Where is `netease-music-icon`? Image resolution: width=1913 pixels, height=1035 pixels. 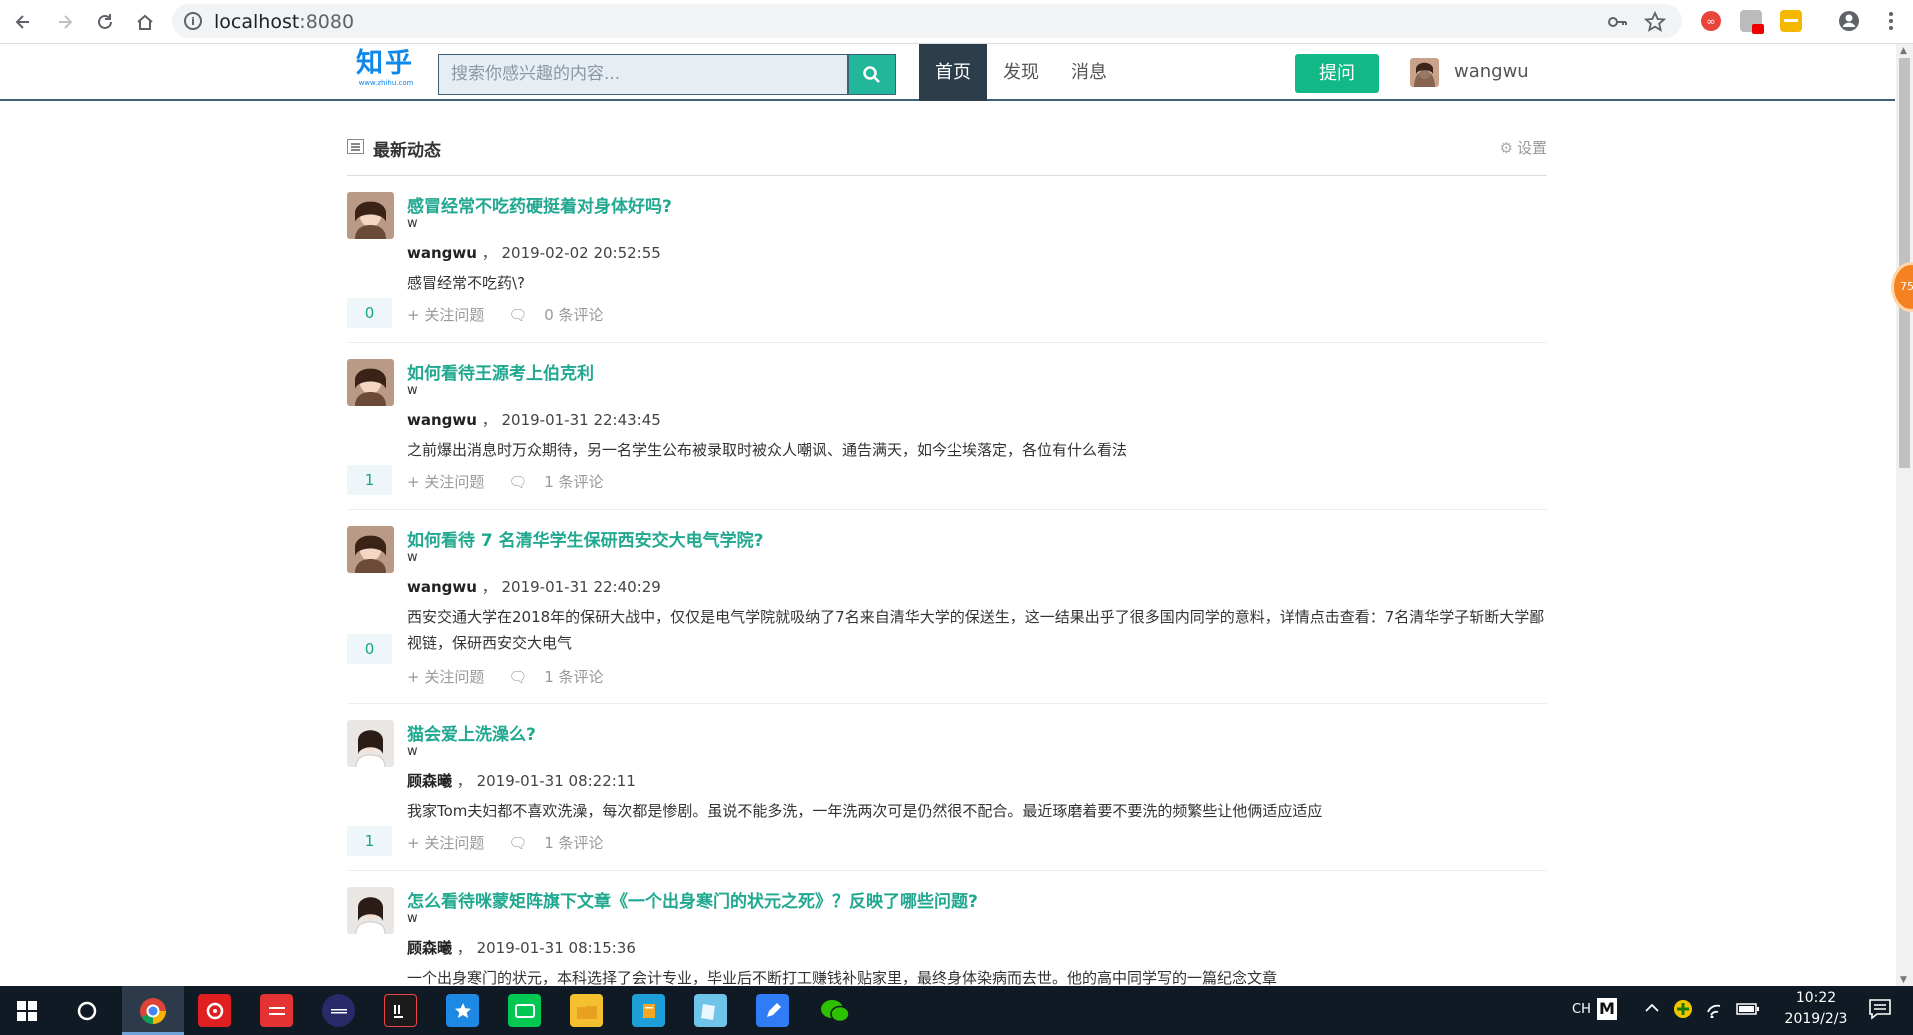
netease-music-icon is located at coordinates (214, 1010).